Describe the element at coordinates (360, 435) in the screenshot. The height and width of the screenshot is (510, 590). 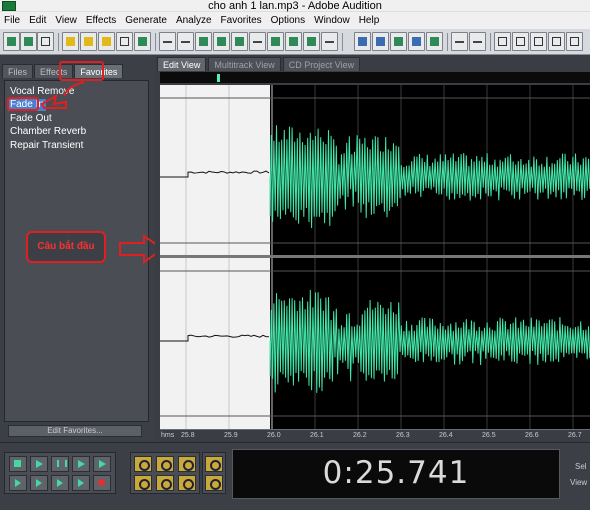
I see `ruler-tick: 26.2` at that location.